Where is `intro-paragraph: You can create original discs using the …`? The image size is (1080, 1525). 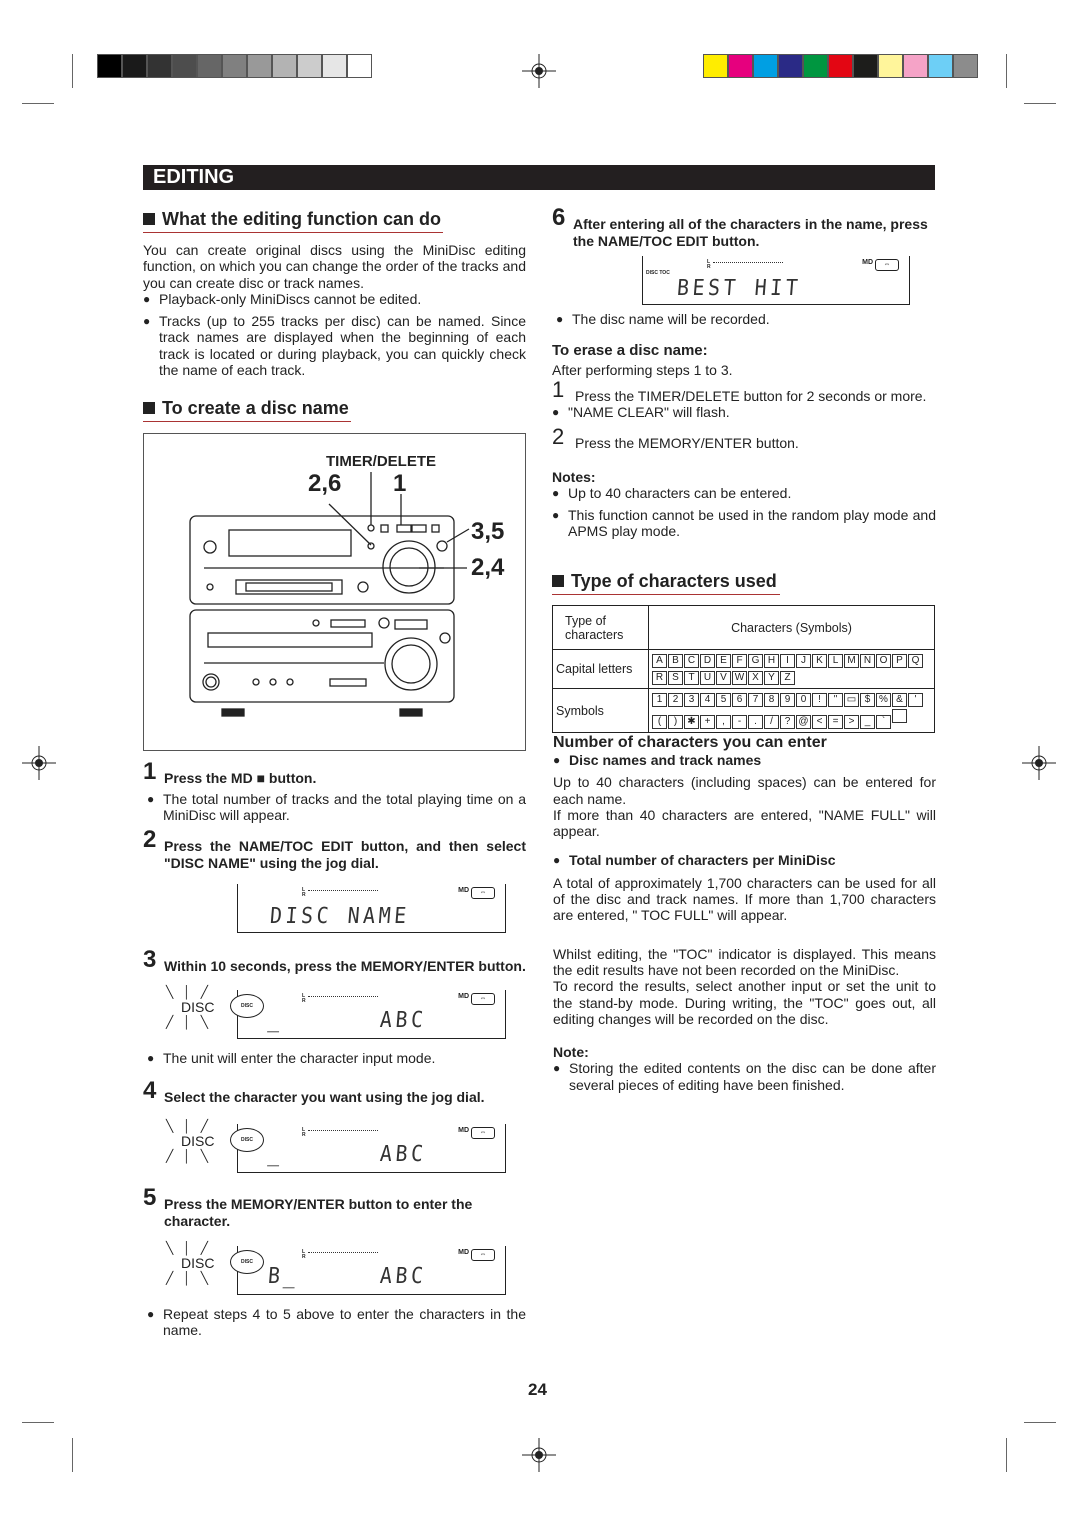
intro-paragraph: You can create original discs using the … is located at coordinates (334, 266).